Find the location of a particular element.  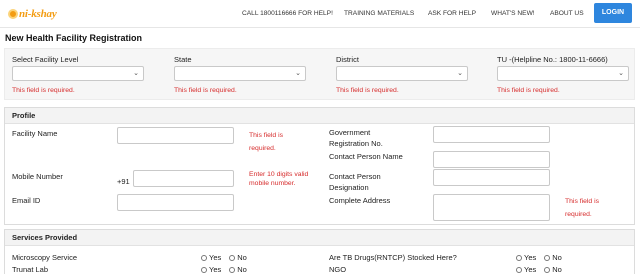

ngo-yes-radio: Yes is located at coordinates (526, 269).